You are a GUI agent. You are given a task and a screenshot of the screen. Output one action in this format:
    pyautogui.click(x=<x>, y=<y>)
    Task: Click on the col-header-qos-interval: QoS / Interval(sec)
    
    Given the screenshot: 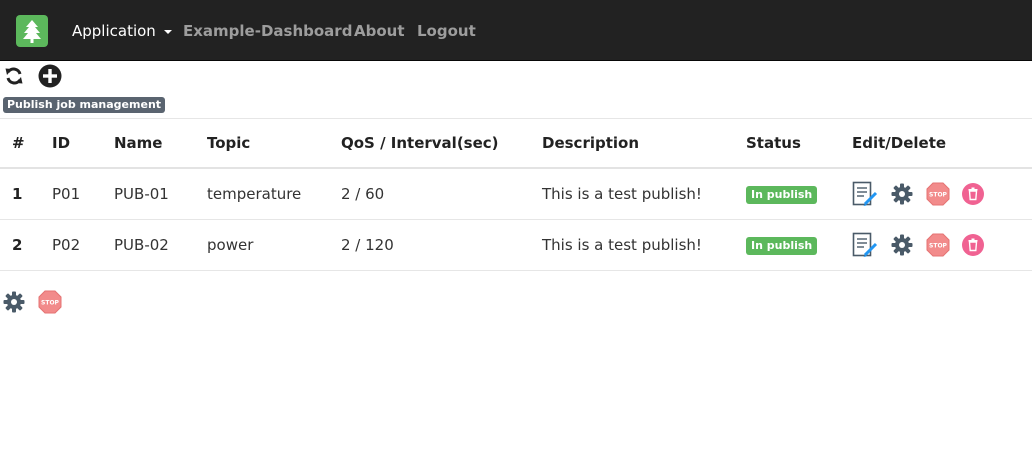 What is the action you would take?
    pyautogui.click(x=441, y=143)
    